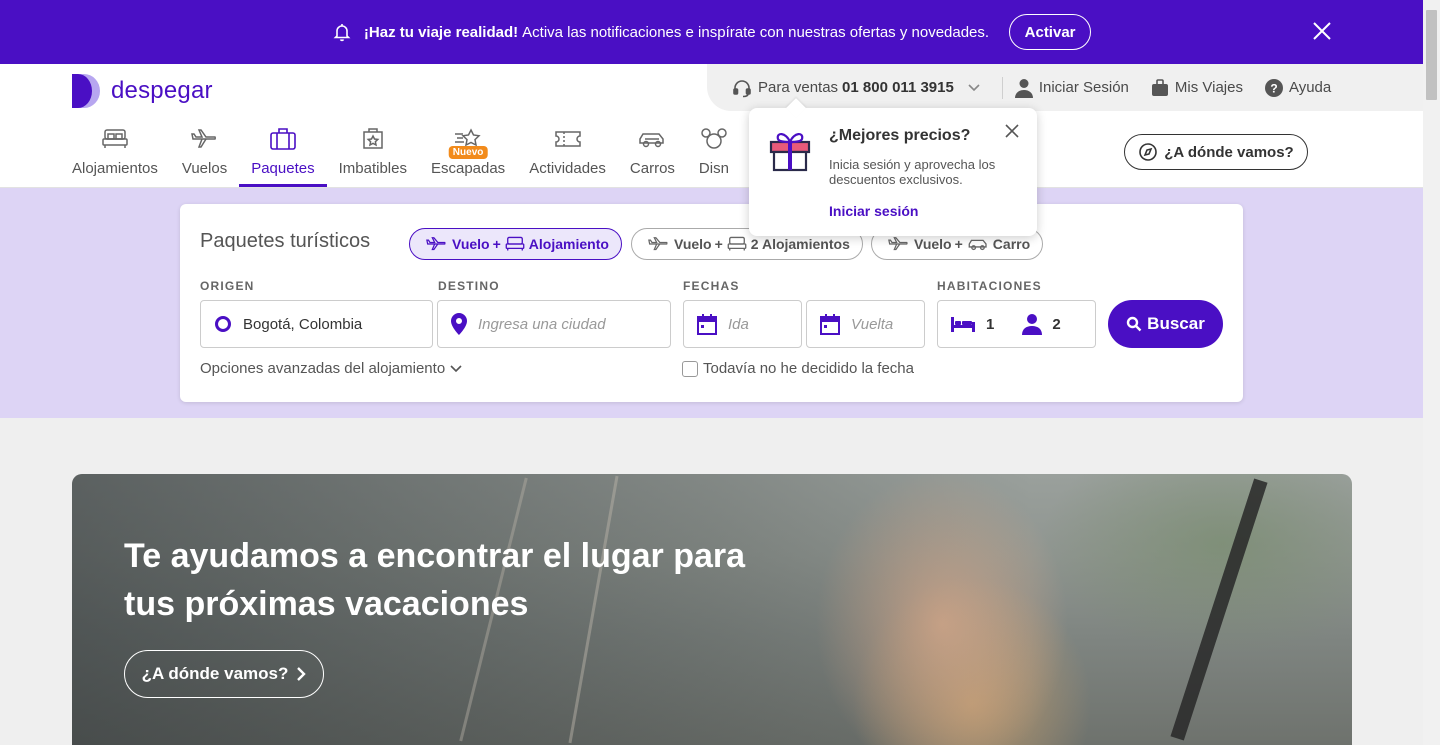  What do you see at coordinates (86, 91) in the screenshot?
I see `logo-icon` at bounding box center [86, 91].